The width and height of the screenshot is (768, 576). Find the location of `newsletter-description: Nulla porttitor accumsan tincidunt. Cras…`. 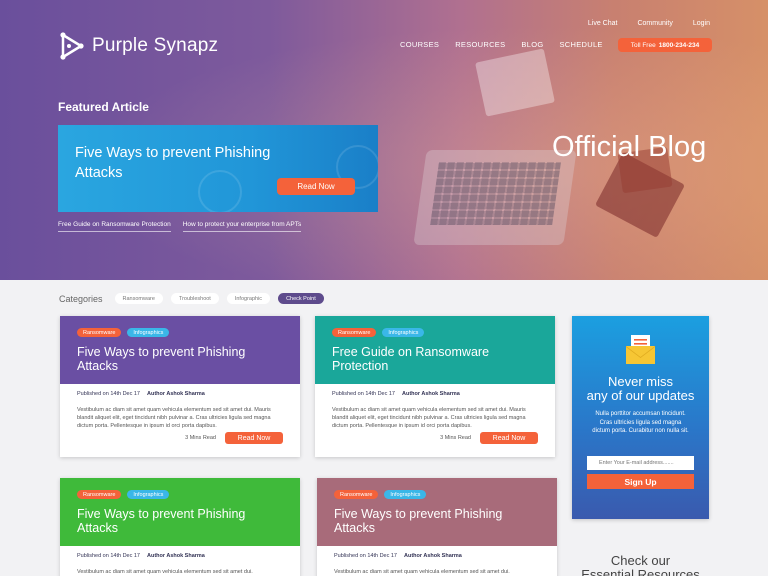

newsletter-description: Nulla porttitor accumsan tincidunt. Cras… is located at coordinates (640, 422).